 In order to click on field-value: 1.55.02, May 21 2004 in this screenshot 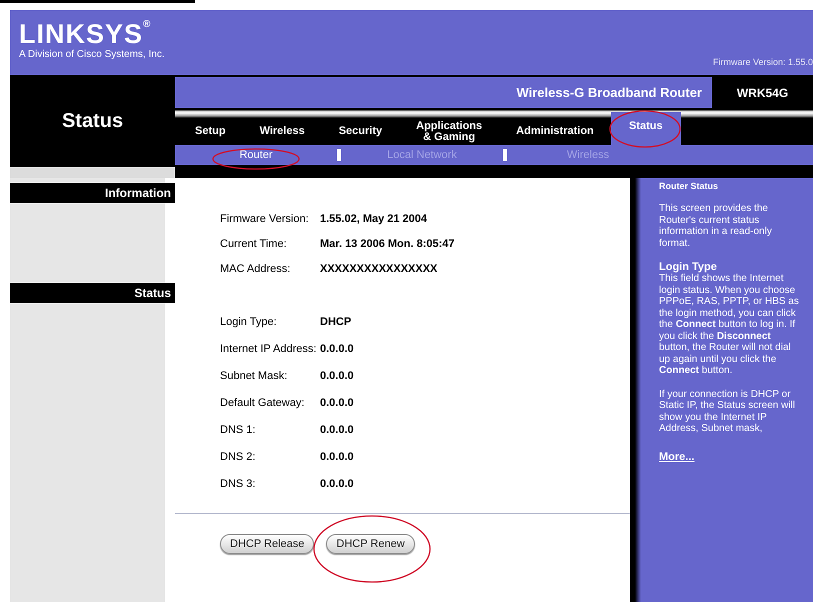, I will do `click(374, 218)`.